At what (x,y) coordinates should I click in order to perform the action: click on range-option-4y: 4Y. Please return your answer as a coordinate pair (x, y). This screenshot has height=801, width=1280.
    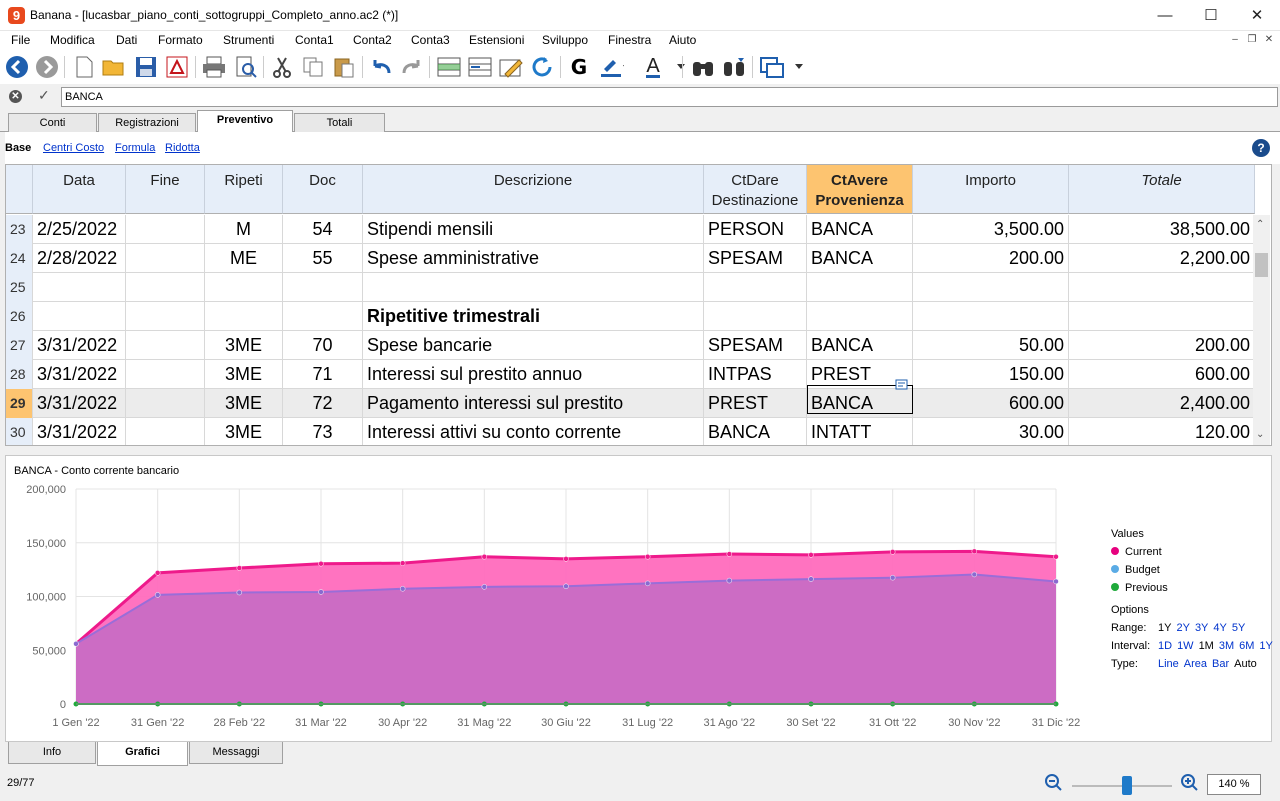
    Looking at the image, I should click on (1219, 628).